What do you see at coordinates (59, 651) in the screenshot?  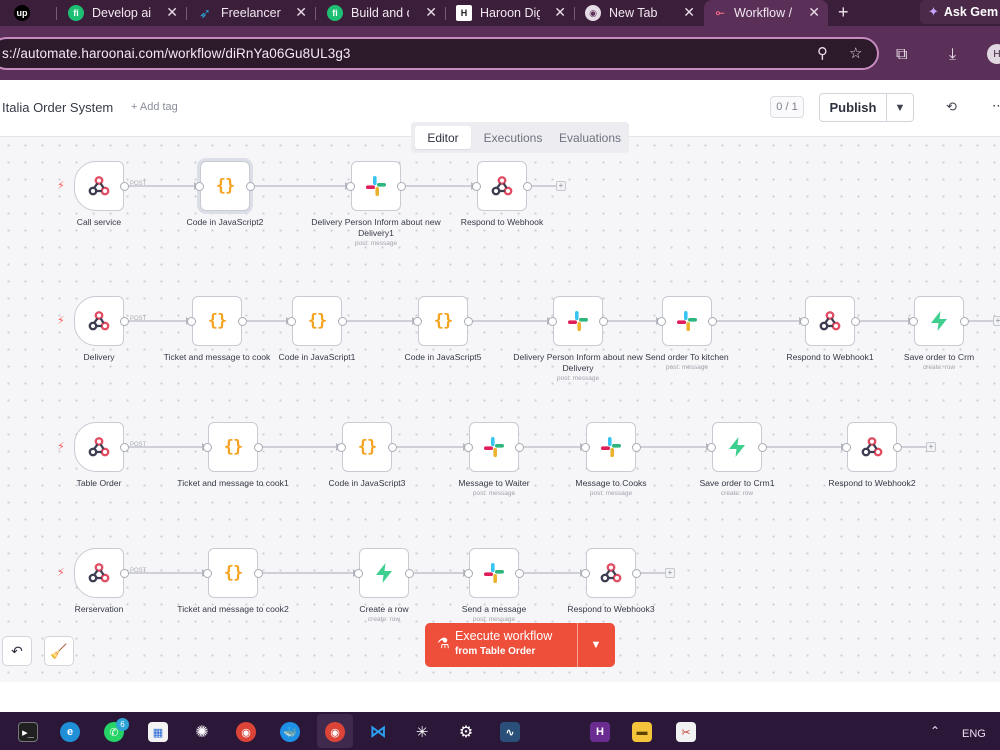 I see `tidy-up-button: 🧹` at bounding box center [59, 651].